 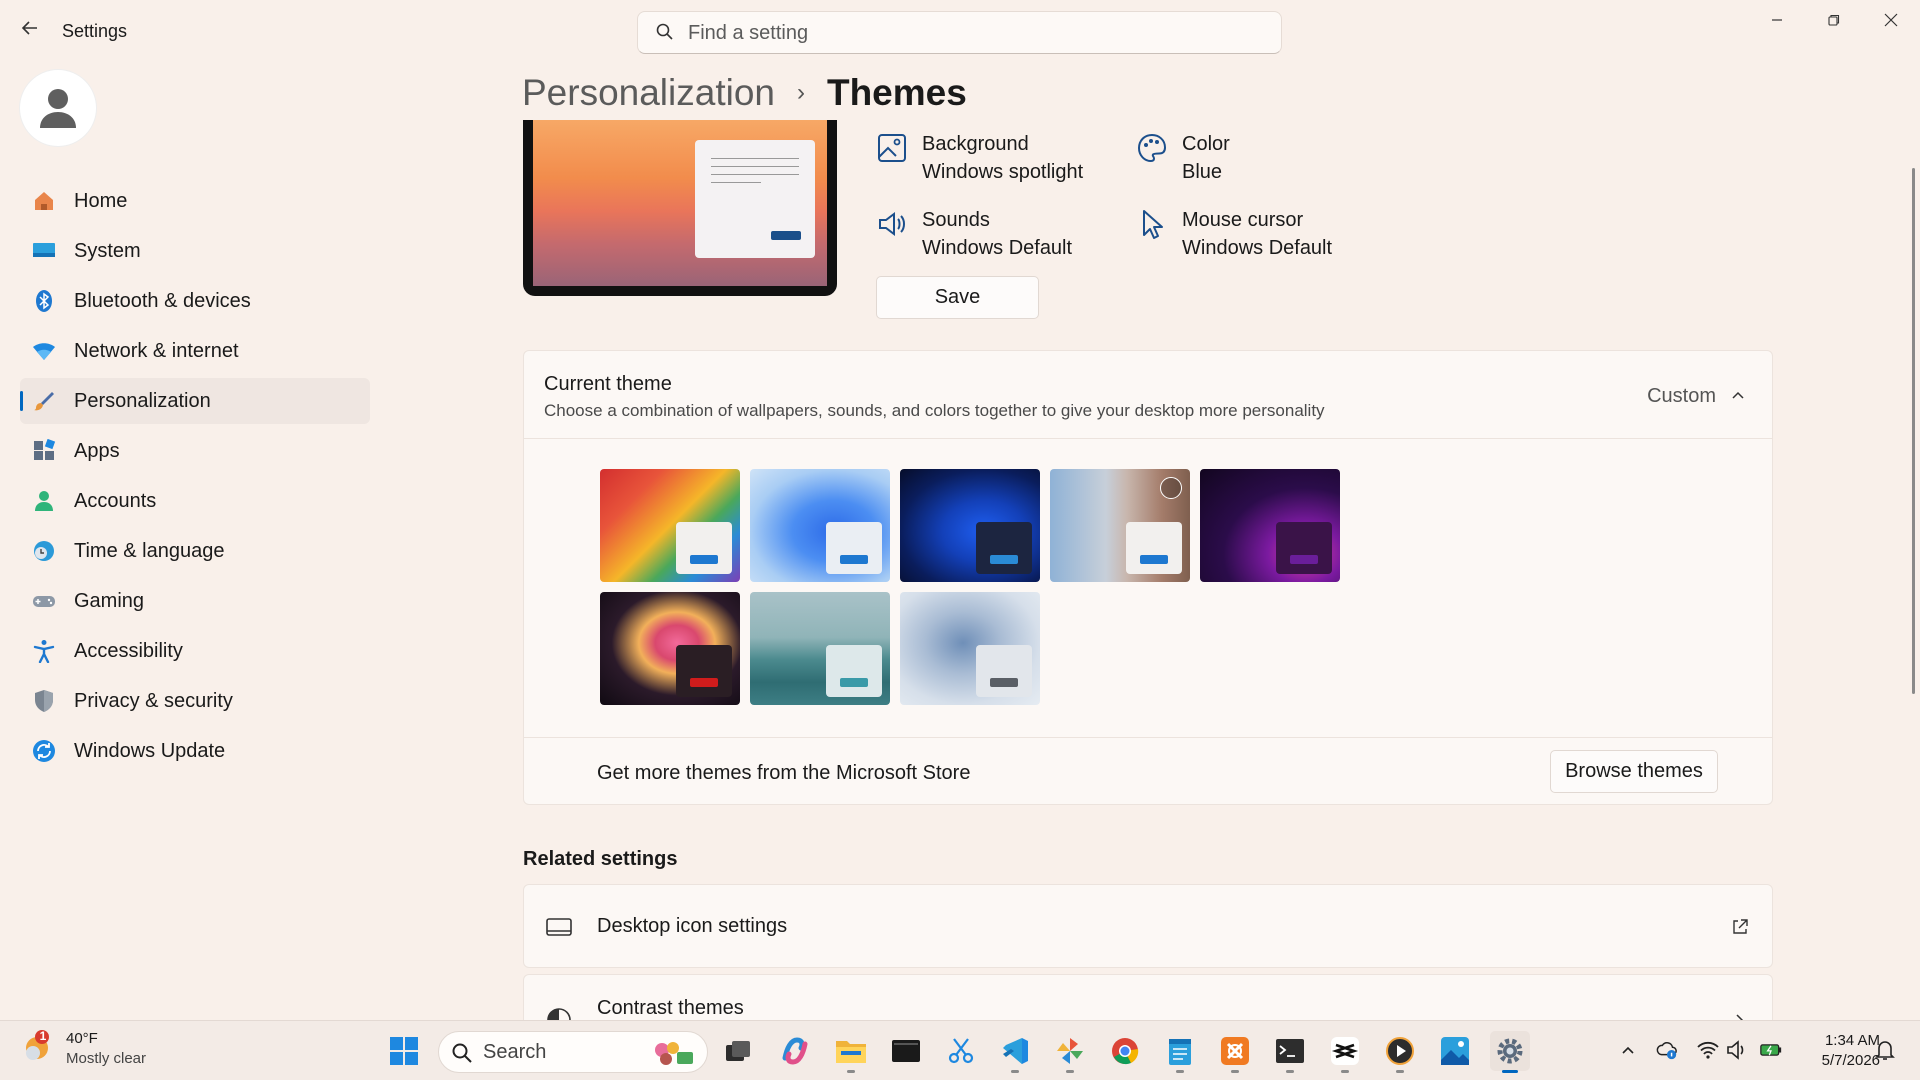 I want to click on sidebar-item-network: Network & internet, so click(x=195, y=351).